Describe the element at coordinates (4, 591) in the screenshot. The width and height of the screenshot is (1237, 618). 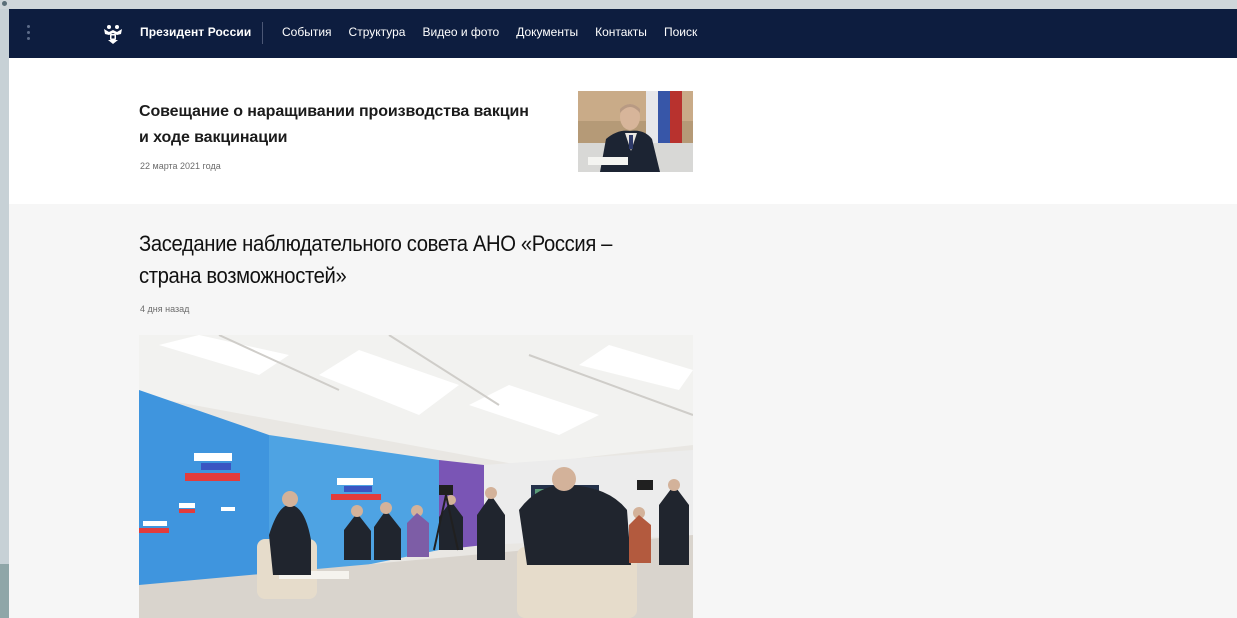
I see `window-left-edge-lower` at that location.